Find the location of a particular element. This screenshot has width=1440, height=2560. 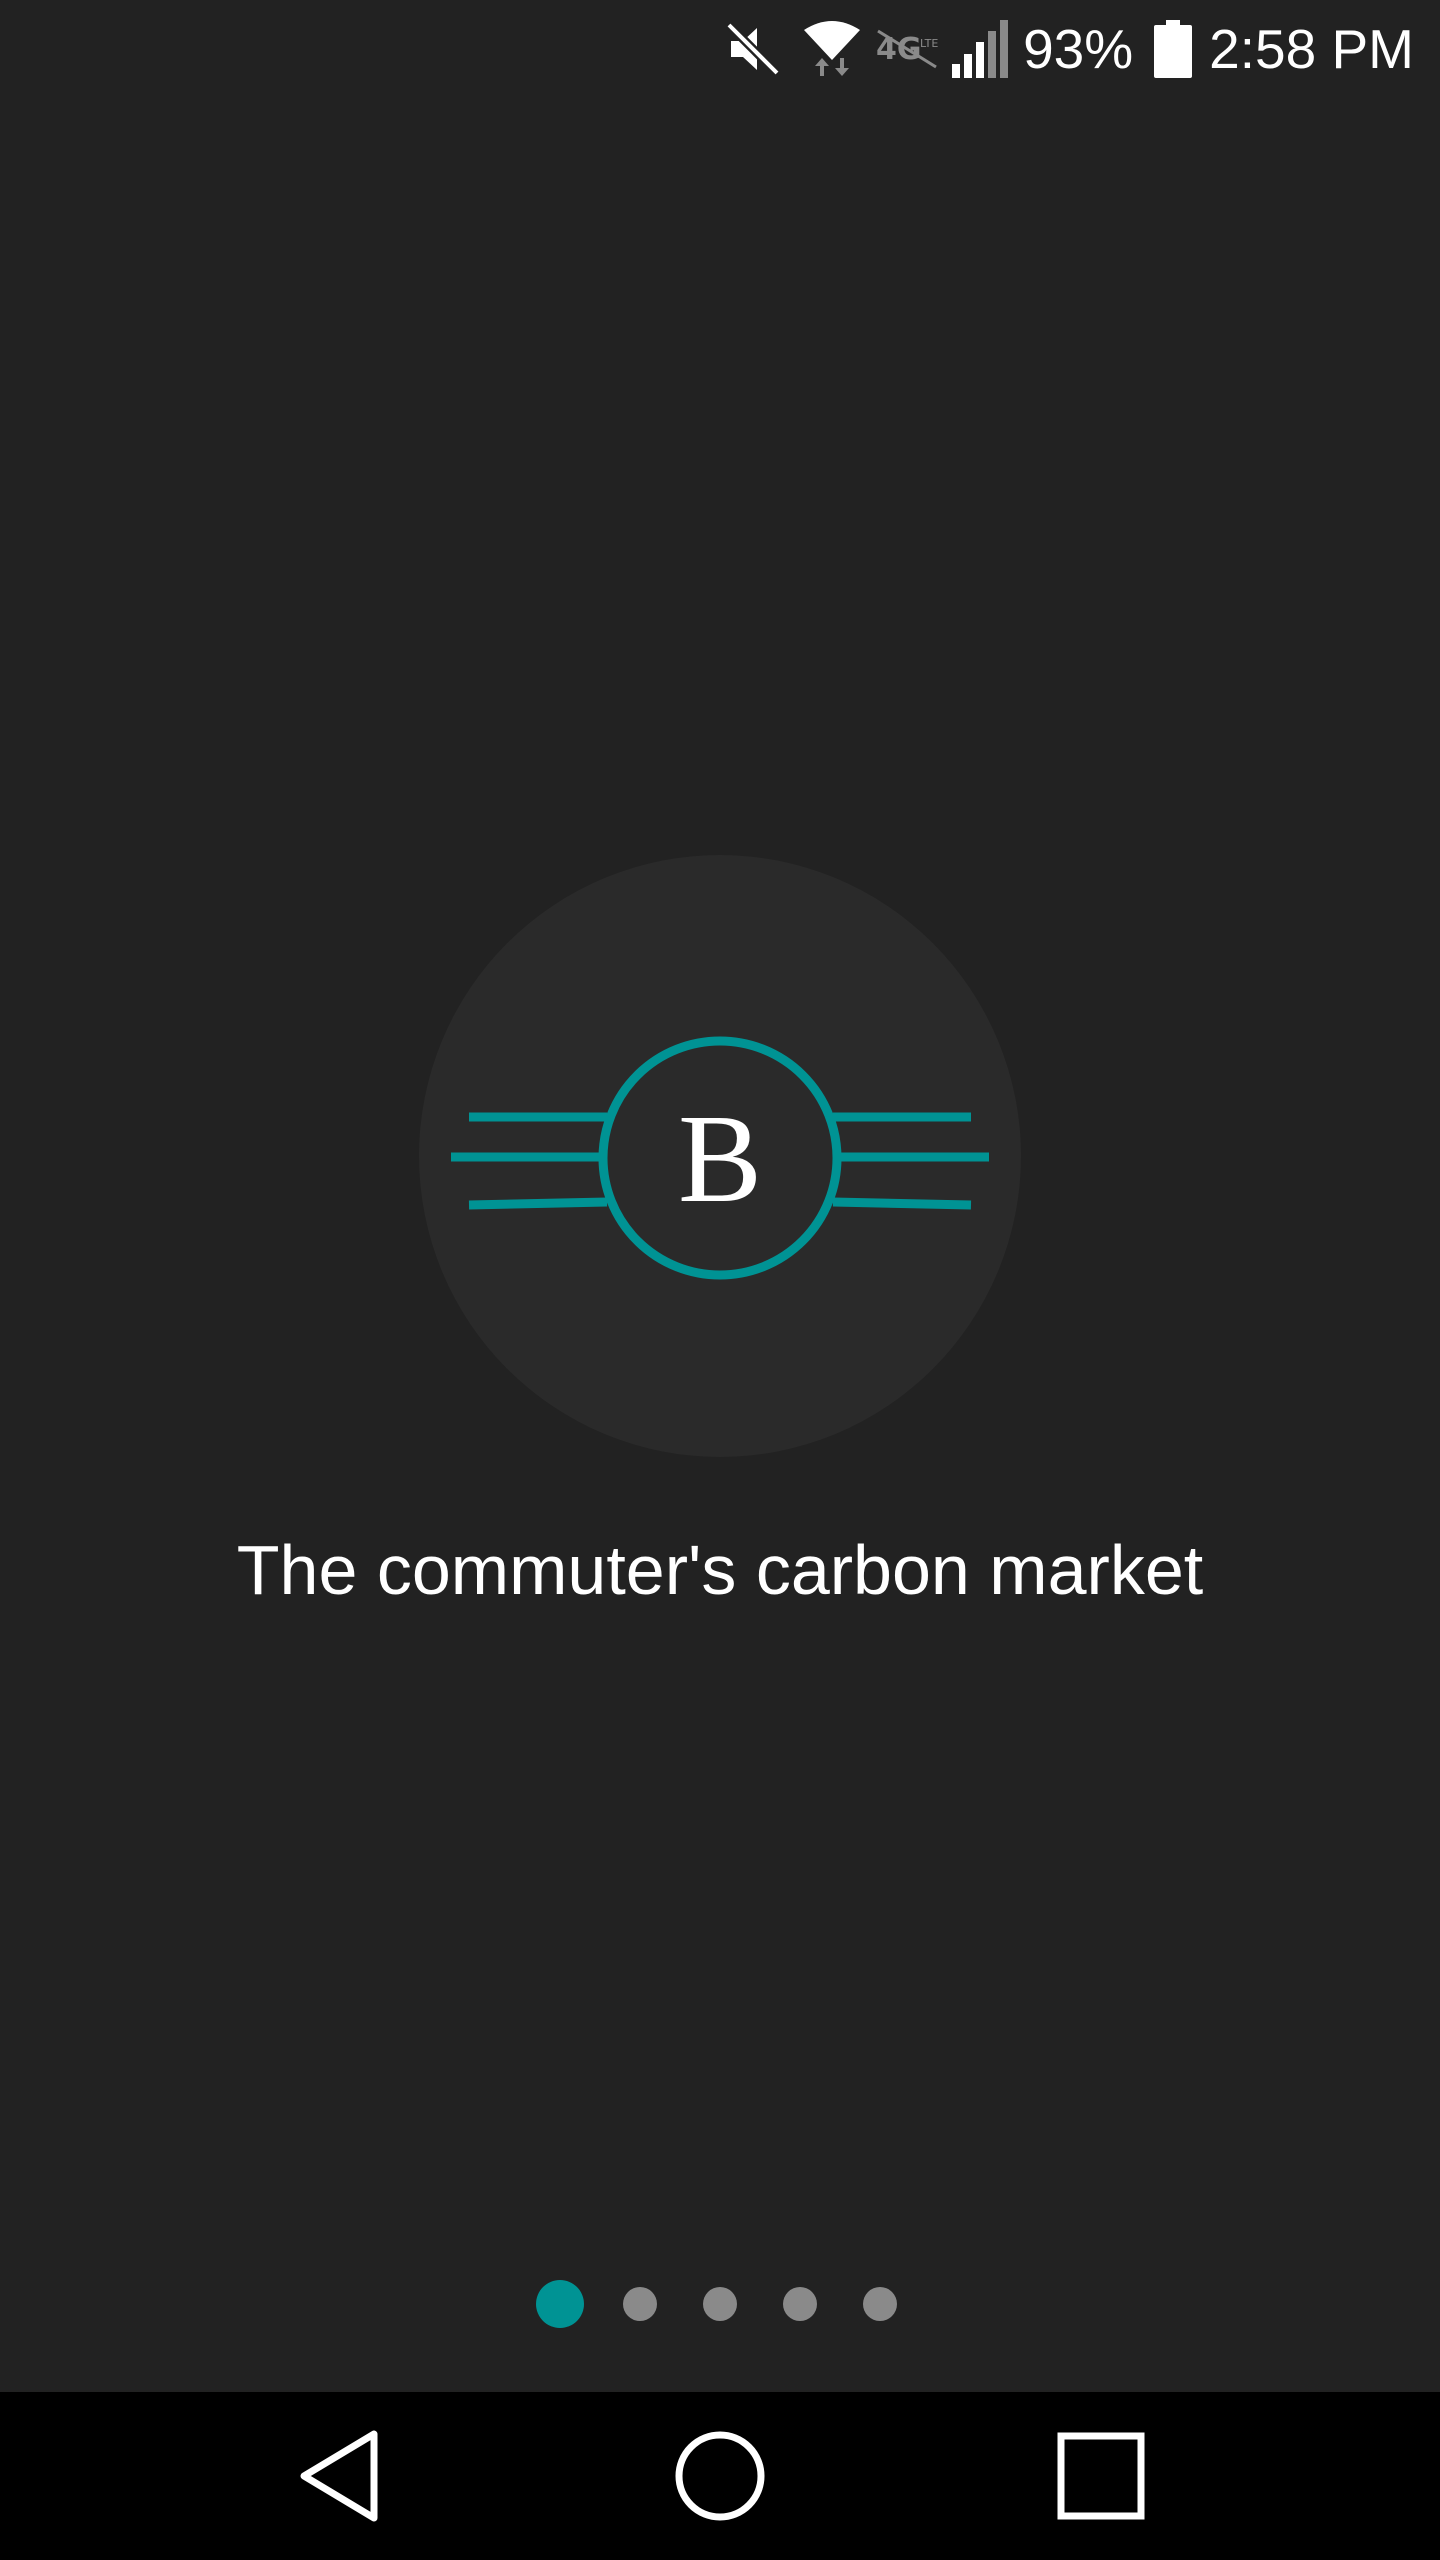

signal-icon is located at coordinates (980, 49).